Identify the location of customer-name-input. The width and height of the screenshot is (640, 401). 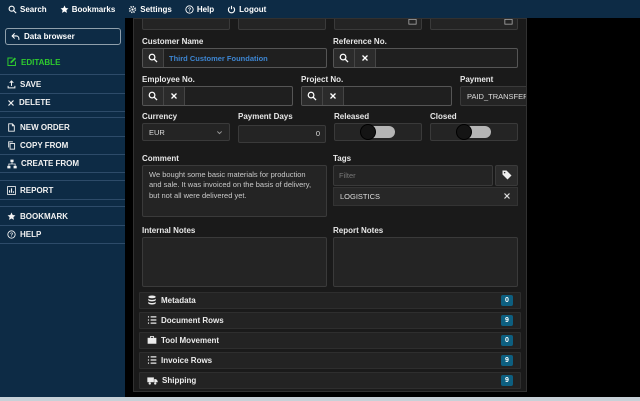
(245, 58).